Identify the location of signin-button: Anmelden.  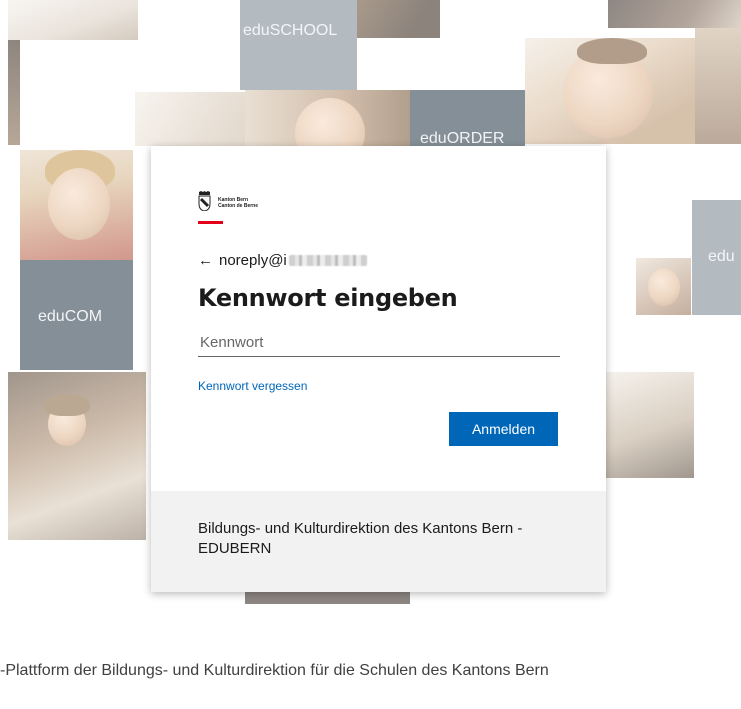
(503, 429).